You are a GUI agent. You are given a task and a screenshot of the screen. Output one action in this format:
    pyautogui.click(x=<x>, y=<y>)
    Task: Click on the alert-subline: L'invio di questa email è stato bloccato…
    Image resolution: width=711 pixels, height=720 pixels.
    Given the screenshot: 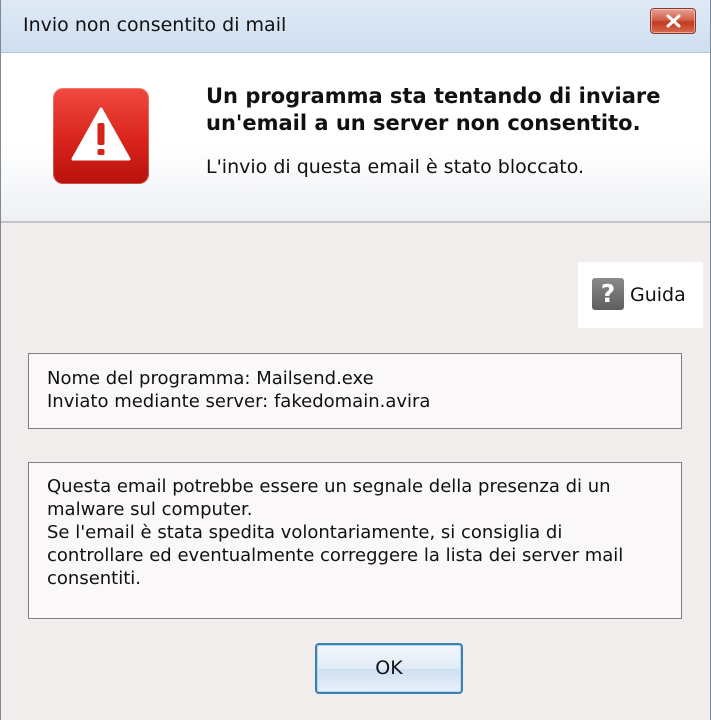 What is the action you would take?
    pyautogui.click(x=395, y=167)
    